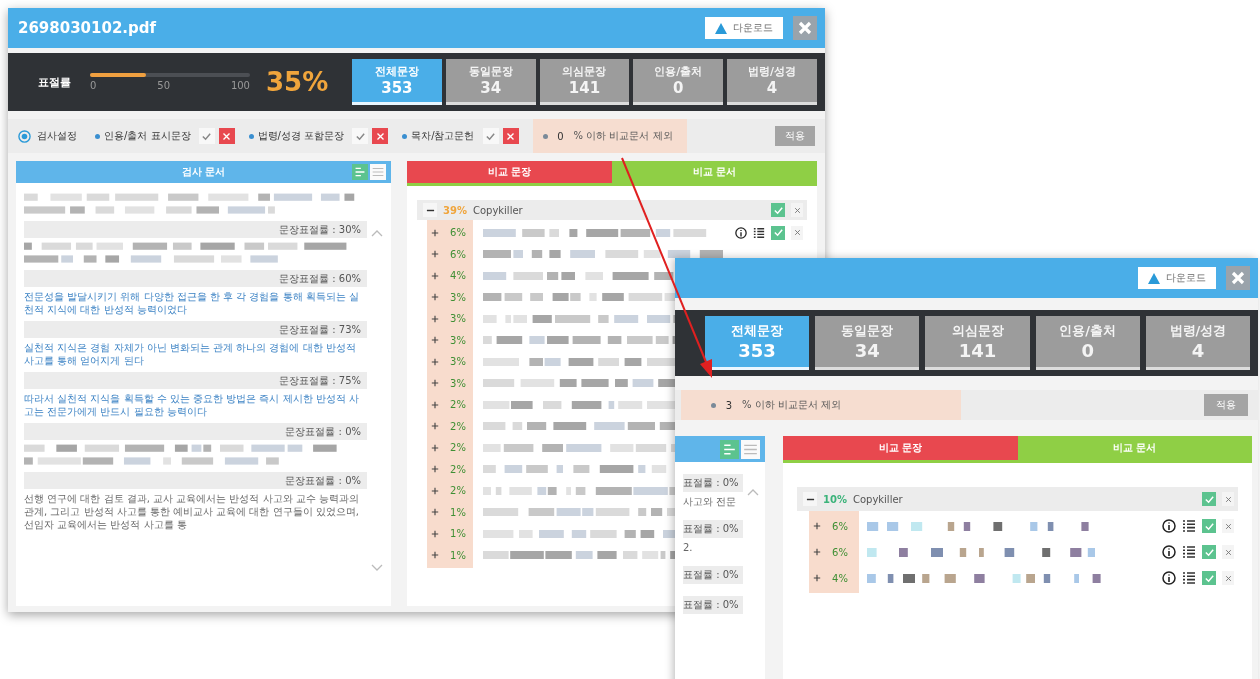 The height and width of the screenshot is (679, 1260). I want to click on match-percent: 6%, so click(840, 552).